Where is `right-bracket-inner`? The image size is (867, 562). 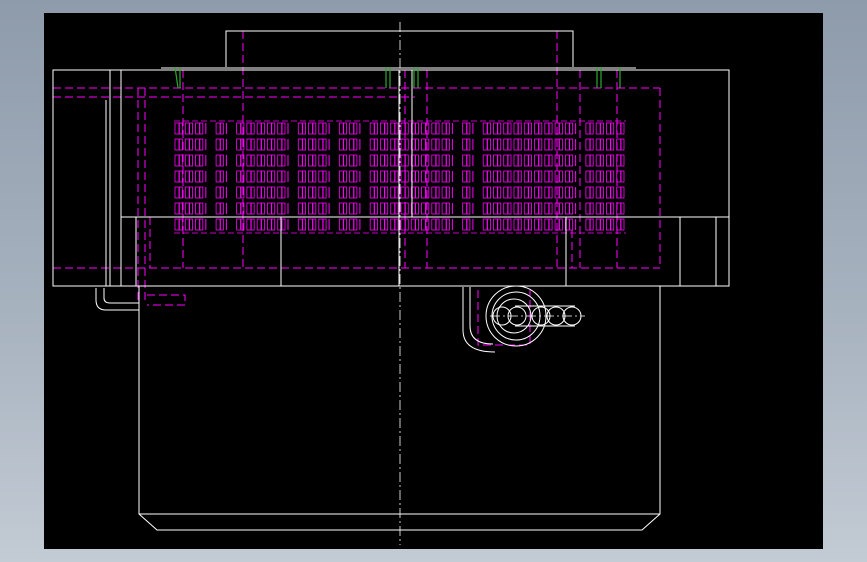 right-bracket-inner is located at coordinates (481, 316).